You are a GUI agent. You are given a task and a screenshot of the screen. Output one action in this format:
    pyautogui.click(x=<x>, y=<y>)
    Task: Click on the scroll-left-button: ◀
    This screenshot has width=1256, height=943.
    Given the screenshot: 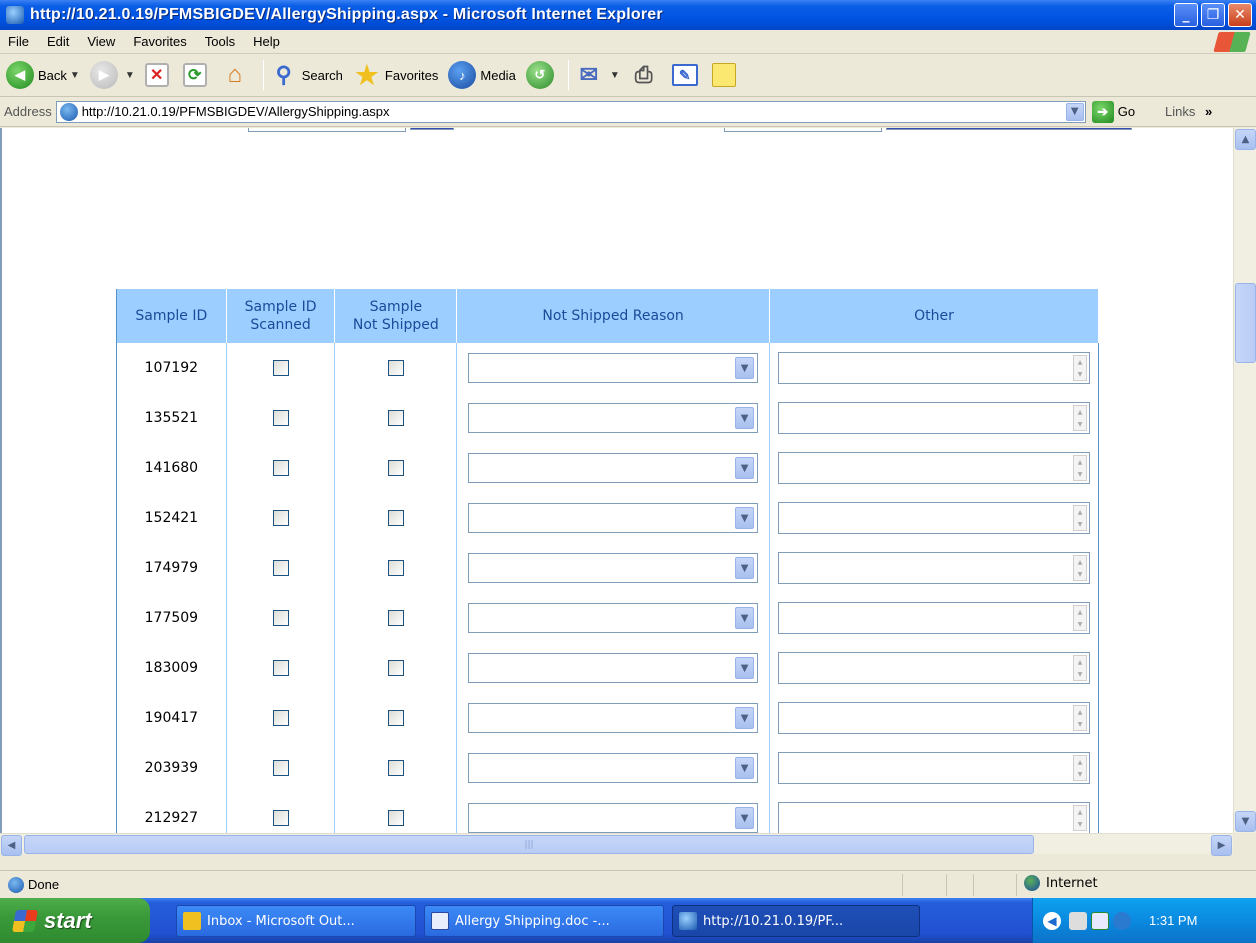 What is the action you would take?
    pyautogui.click(x=11, y=845)
    